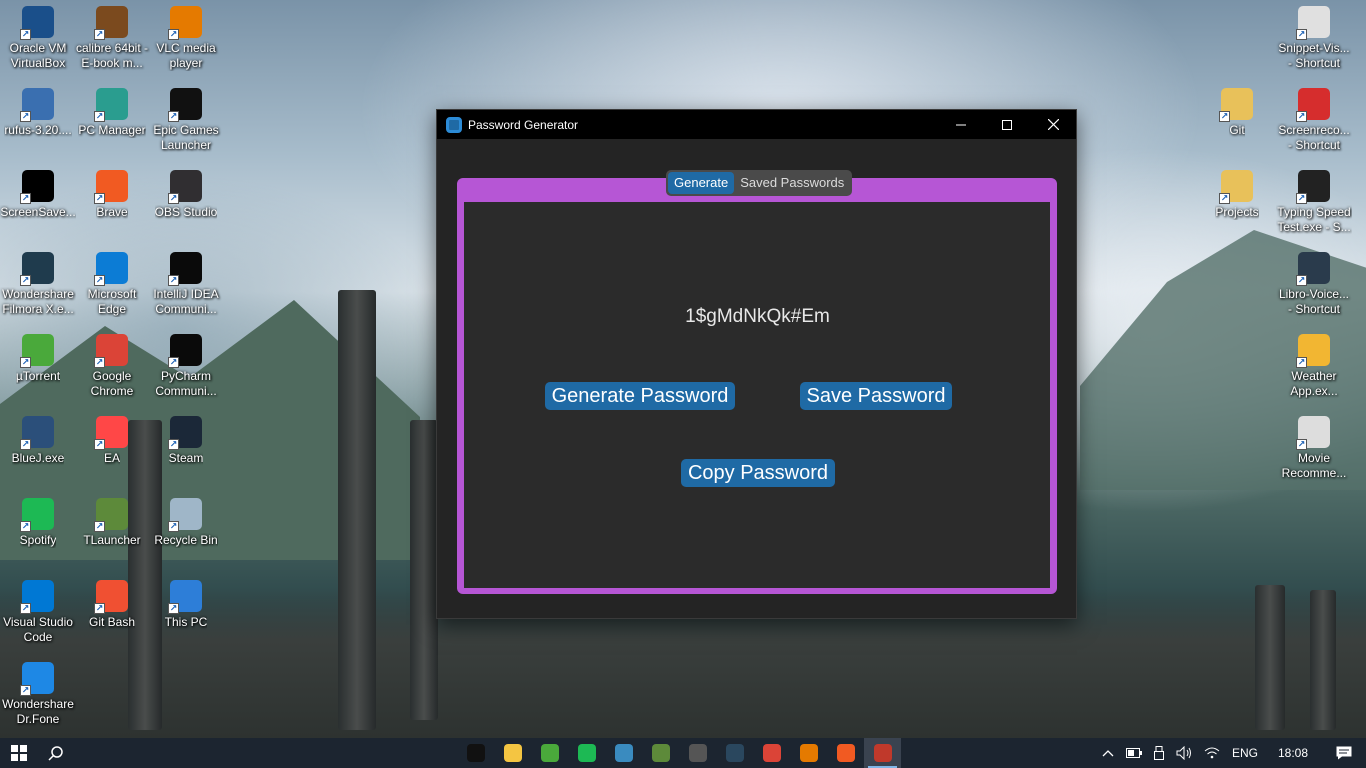 The width and height of the screenshot is (1366, 768). I want to click on desktop-icon: ↗ Epic Games Launcher, so click(186, 123).